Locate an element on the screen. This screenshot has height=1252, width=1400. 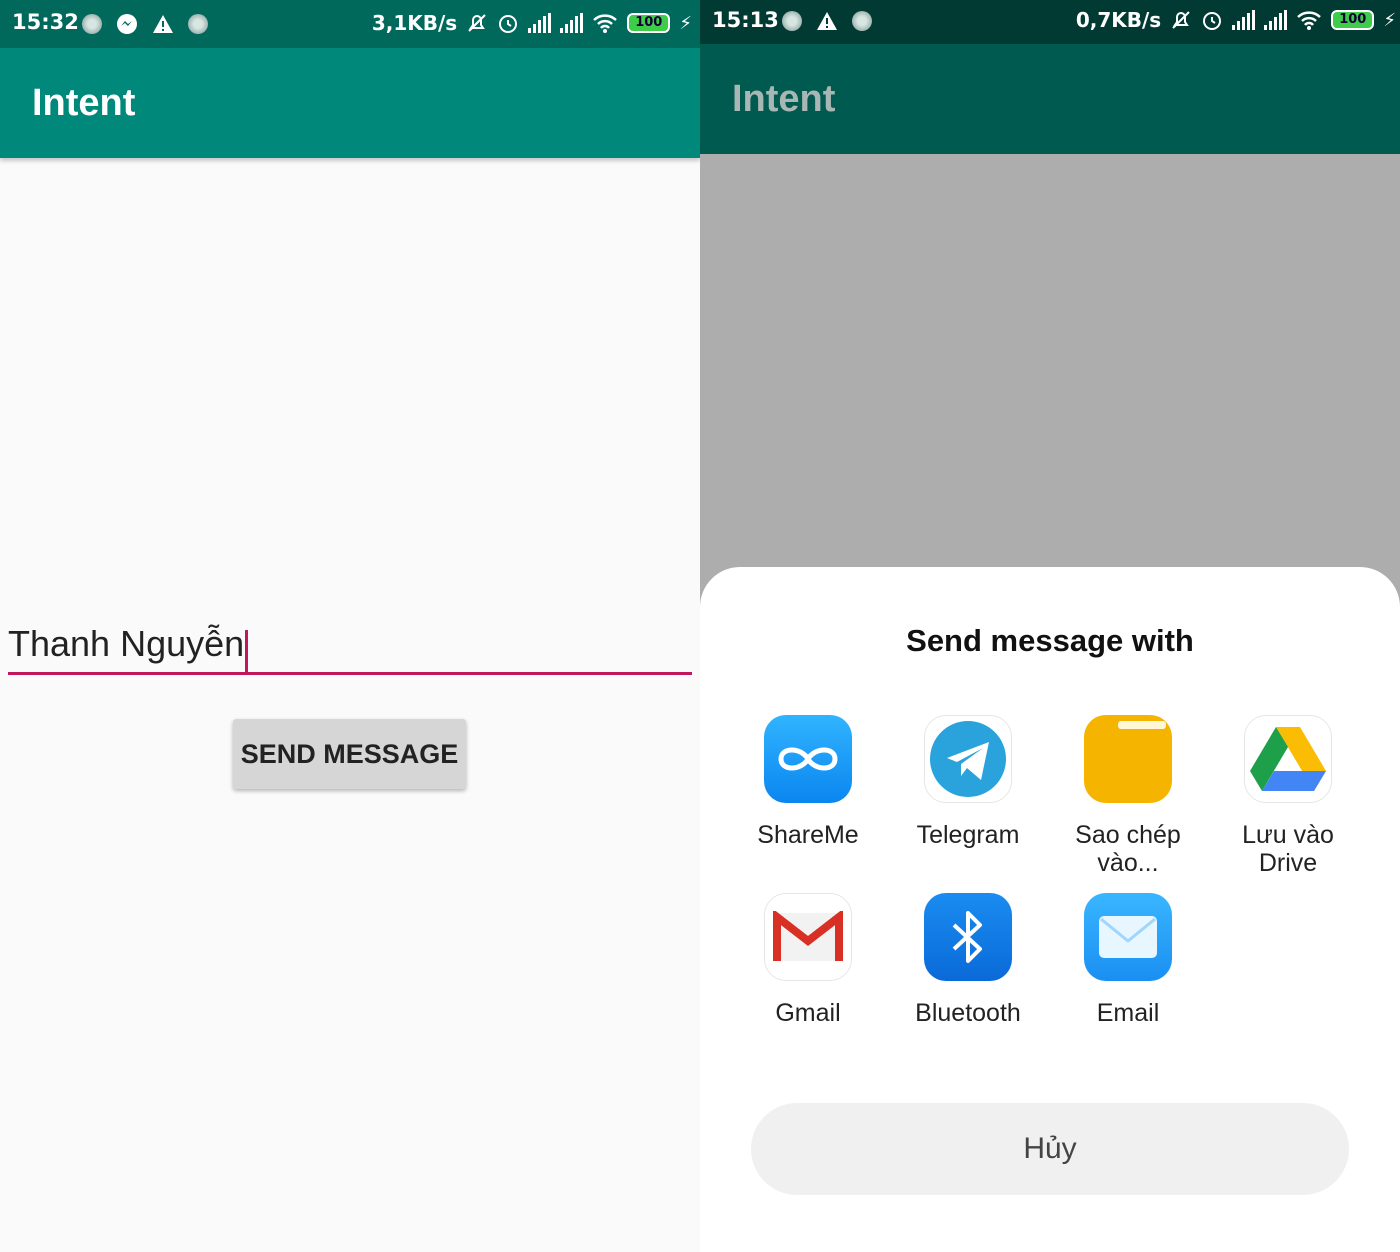
share-sheet-title: Send message with is located at coordinates (1050, 640).